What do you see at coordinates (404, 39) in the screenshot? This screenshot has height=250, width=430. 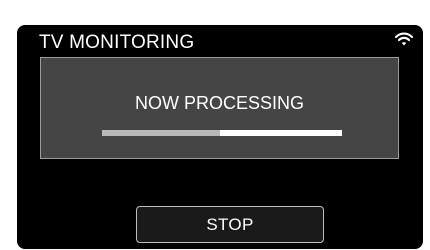 I see `wifi-icon` at bounding box center [404, 39].